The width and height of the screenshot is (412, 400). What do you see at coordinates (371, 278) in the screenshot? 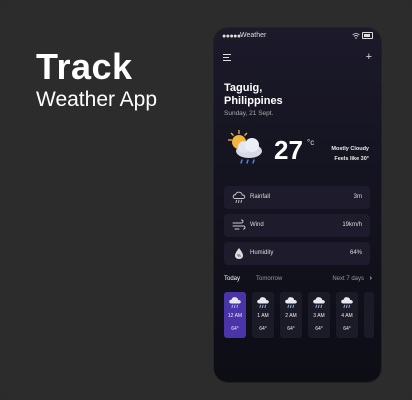
I see `chevron-right-icon: ›` at bounding box center [371, 278].